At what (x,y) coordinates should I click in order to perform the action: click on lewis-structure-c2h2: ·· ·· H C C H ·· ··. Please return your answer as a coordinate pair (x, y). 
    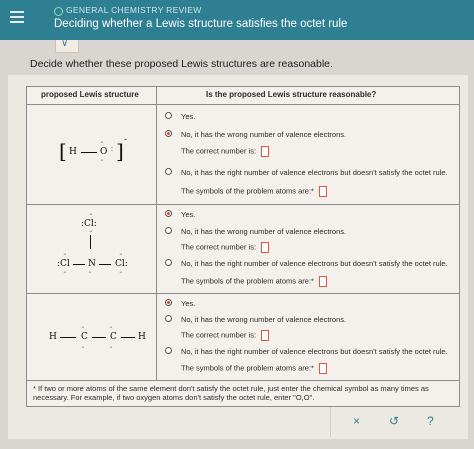
    Looking at the image, I should click on (91, 337).